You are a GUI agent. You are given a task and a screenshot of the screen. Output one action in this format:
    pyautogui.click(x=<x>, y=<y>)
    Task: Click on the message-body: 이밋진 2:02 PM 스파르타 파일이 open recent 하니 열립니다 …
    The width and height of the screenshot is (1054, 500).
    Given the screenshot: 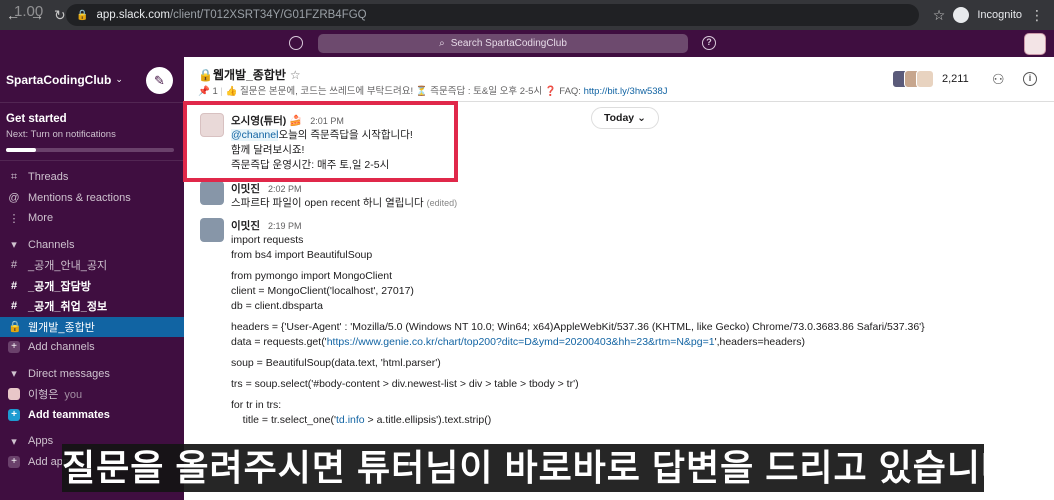 What is the action you would take?
    pyautogui.click(x=631, y=196)
    